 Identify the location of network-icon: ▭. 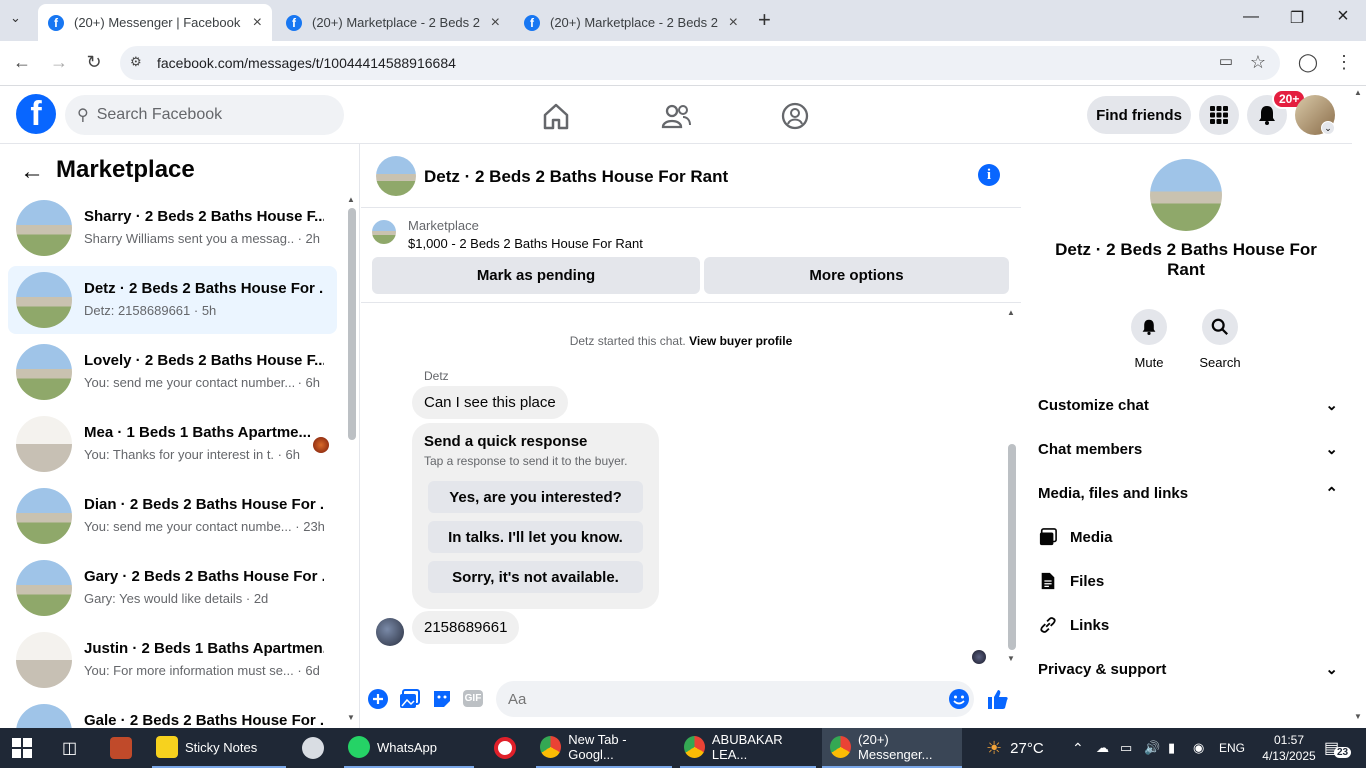
(1126, 748).